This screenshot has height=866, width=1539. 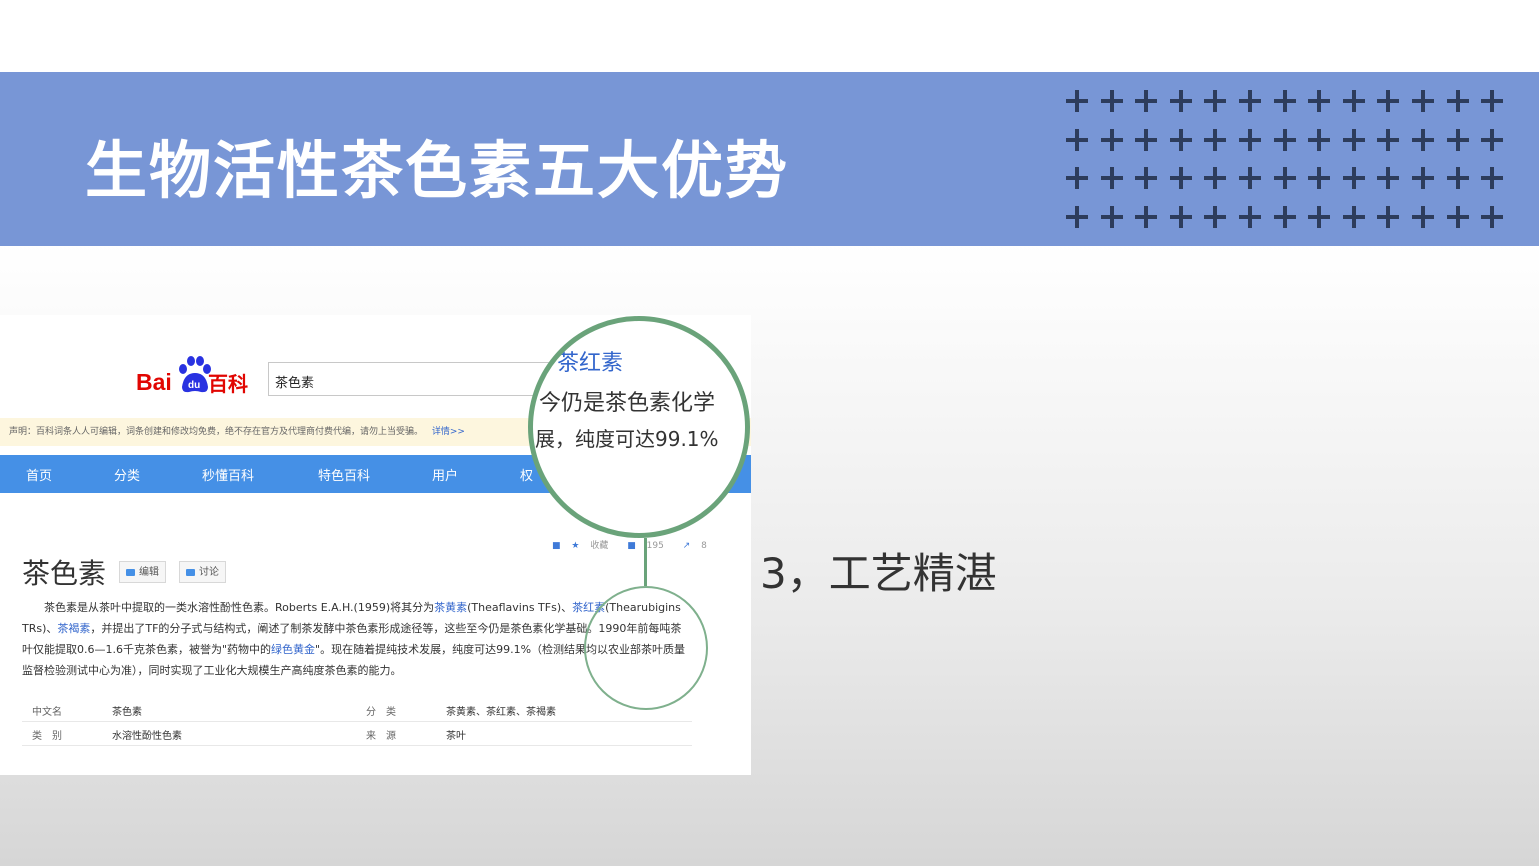 I want to click on link-theaflavins: 茶黄素, so click(x=450, y=607).